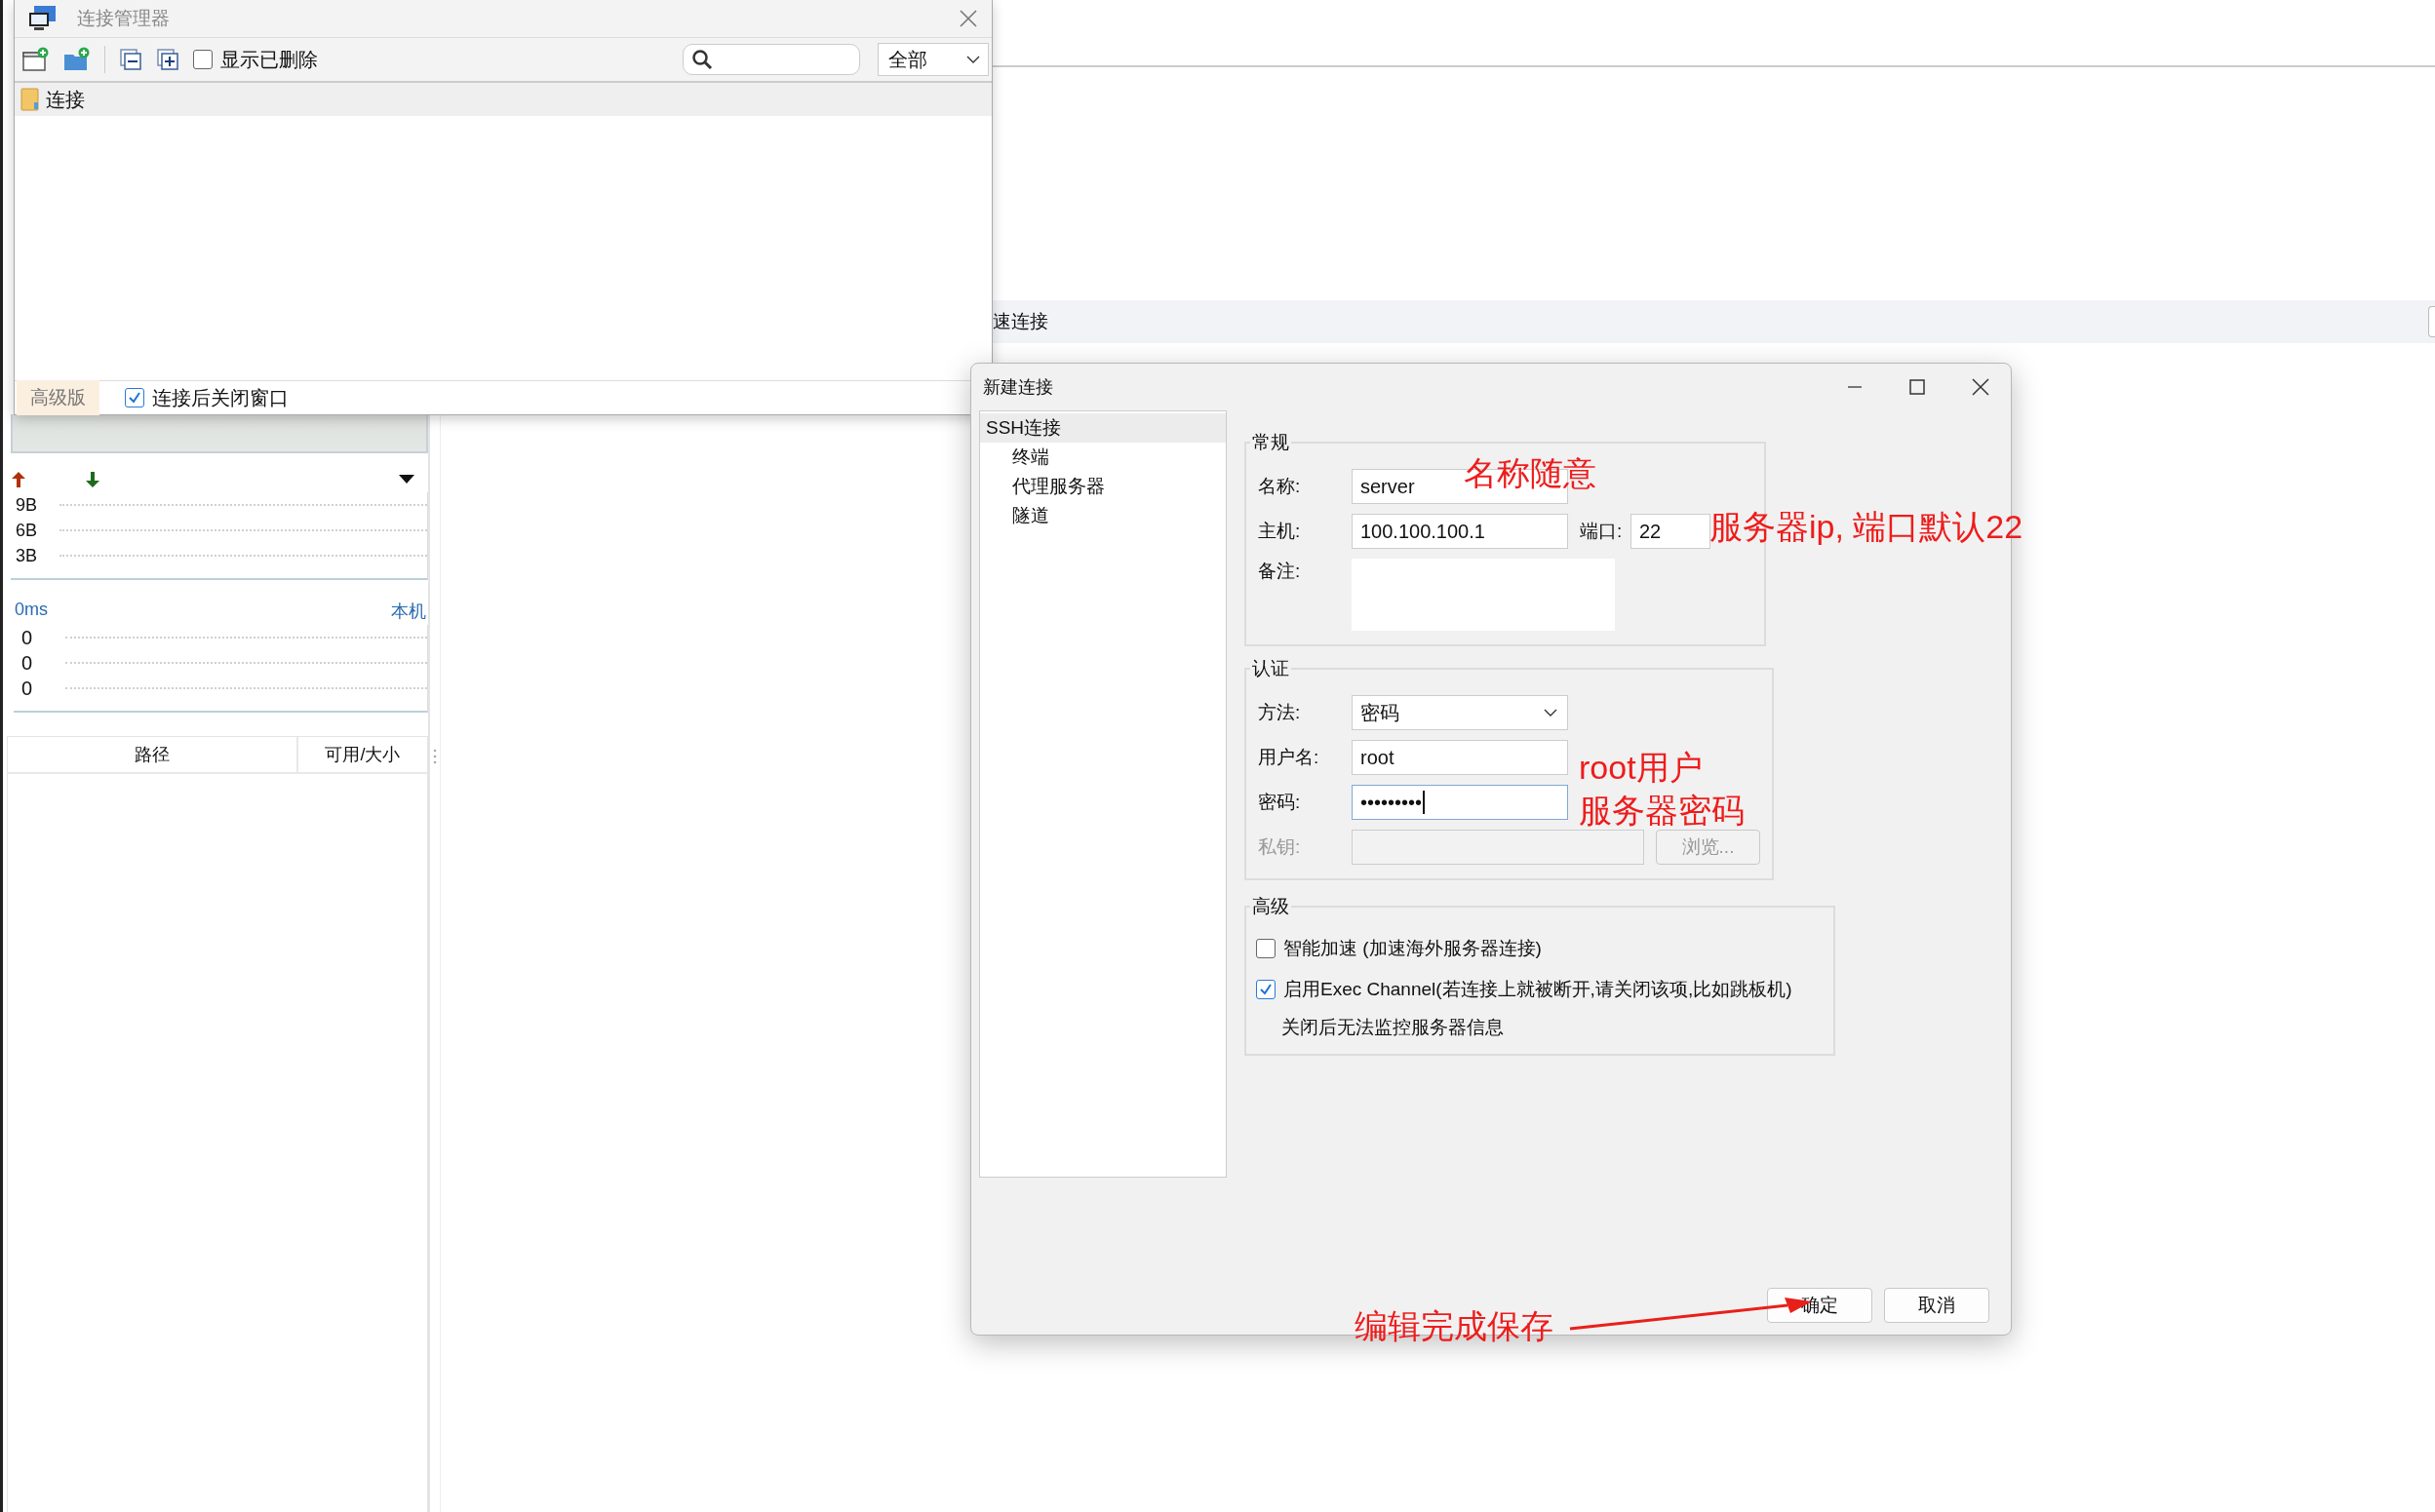 The height and width of the screenshot is (1512, 2435). Describe the element at coordinates (92, 479) in the screenshot. I see `download-arrow-icon` at that location.